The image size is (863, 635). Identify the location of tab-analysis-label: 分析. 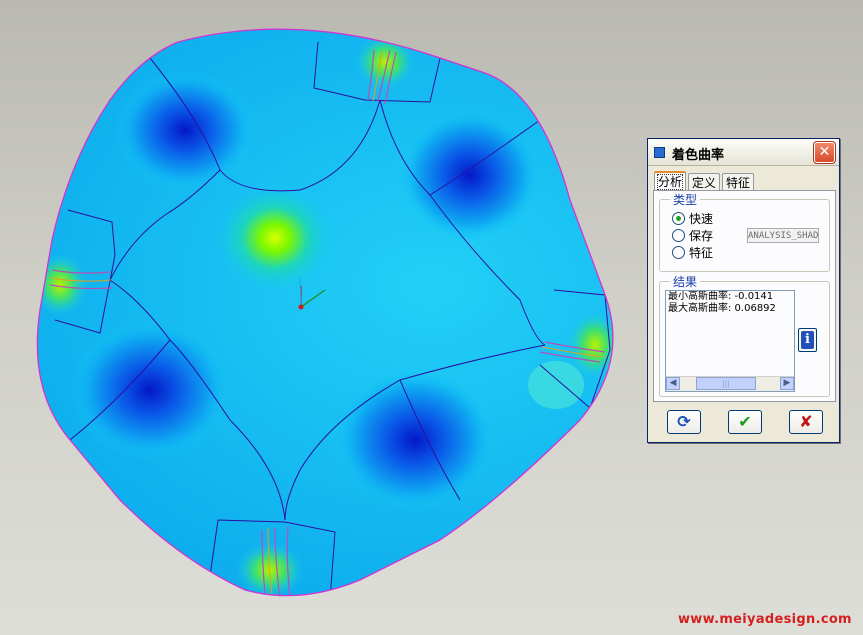
(670, 182).